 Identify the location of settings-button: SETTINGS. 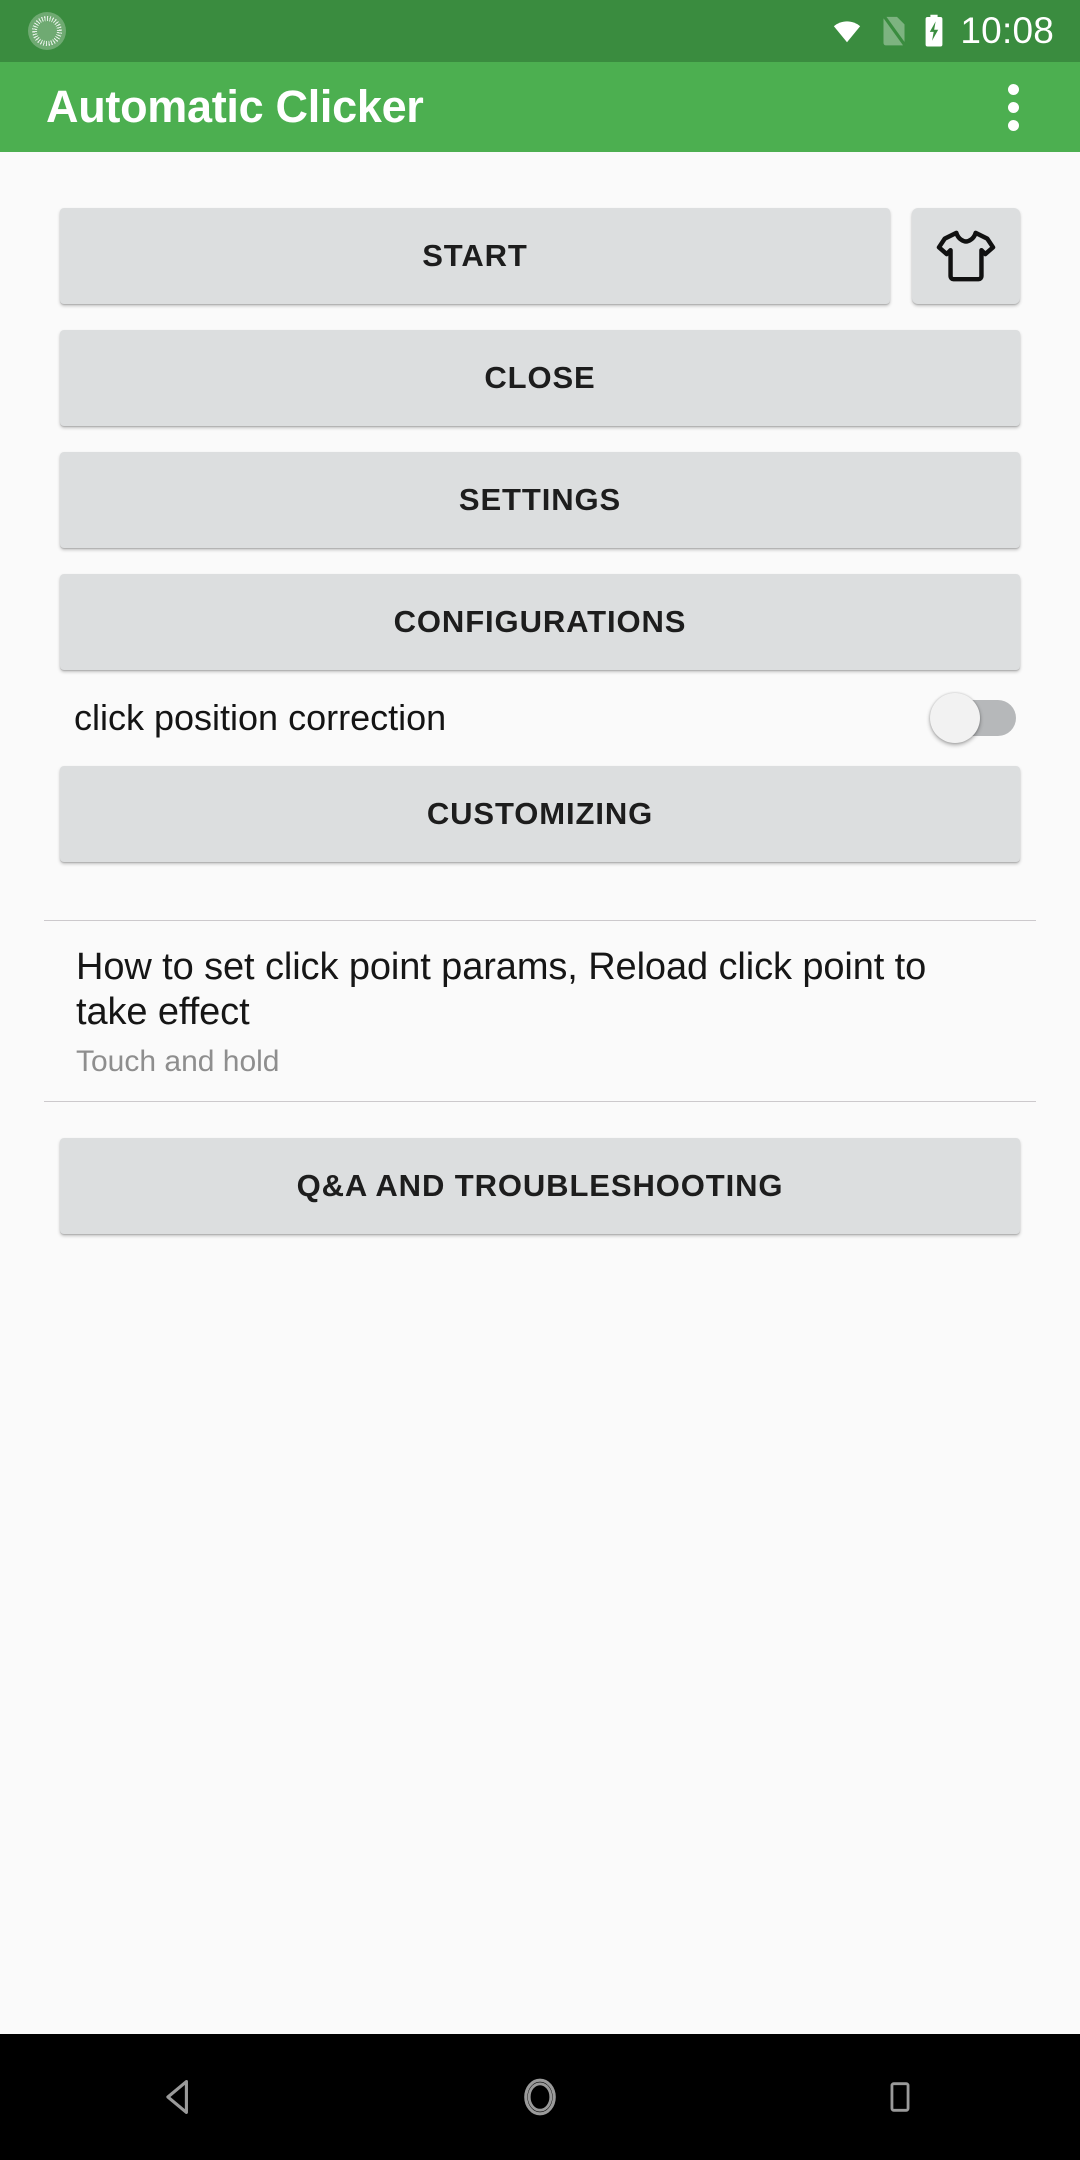
(540, 500).